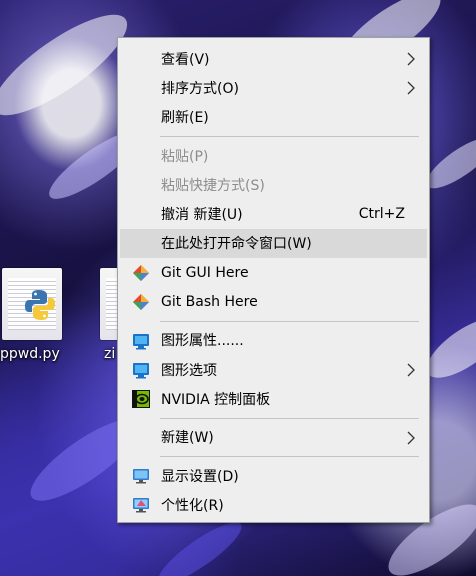  I want to click on menu-item-paste: 粘贴(P), so click(273, 155).